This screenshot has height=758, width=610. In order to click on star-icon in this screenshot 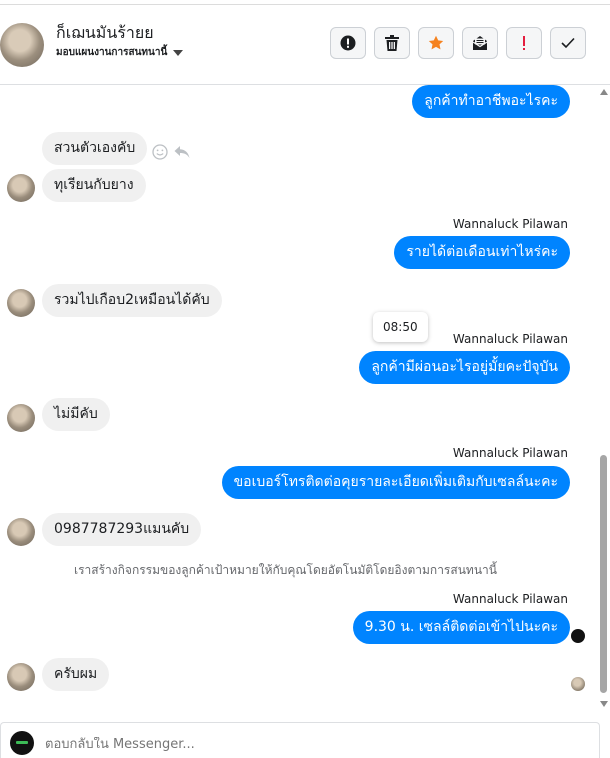, I will do `click(436, 42)`.